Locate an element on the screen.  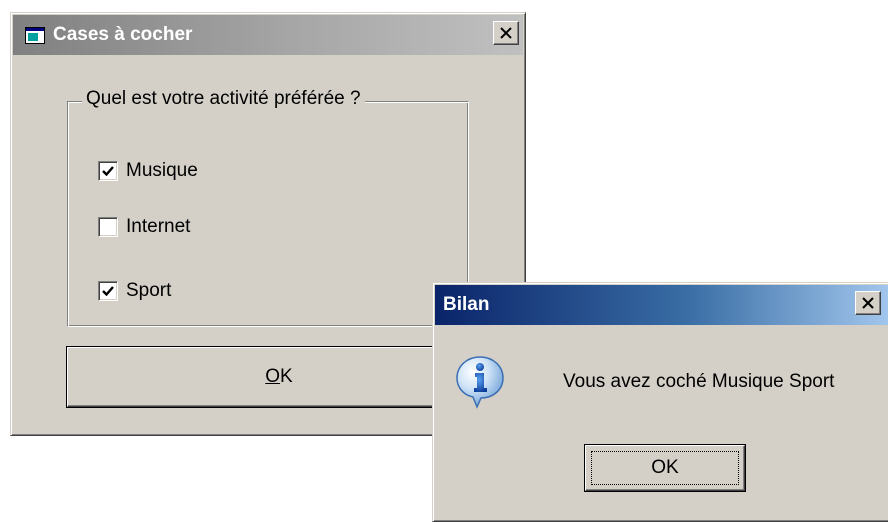
application-icon is located at coordinates (35, 35).